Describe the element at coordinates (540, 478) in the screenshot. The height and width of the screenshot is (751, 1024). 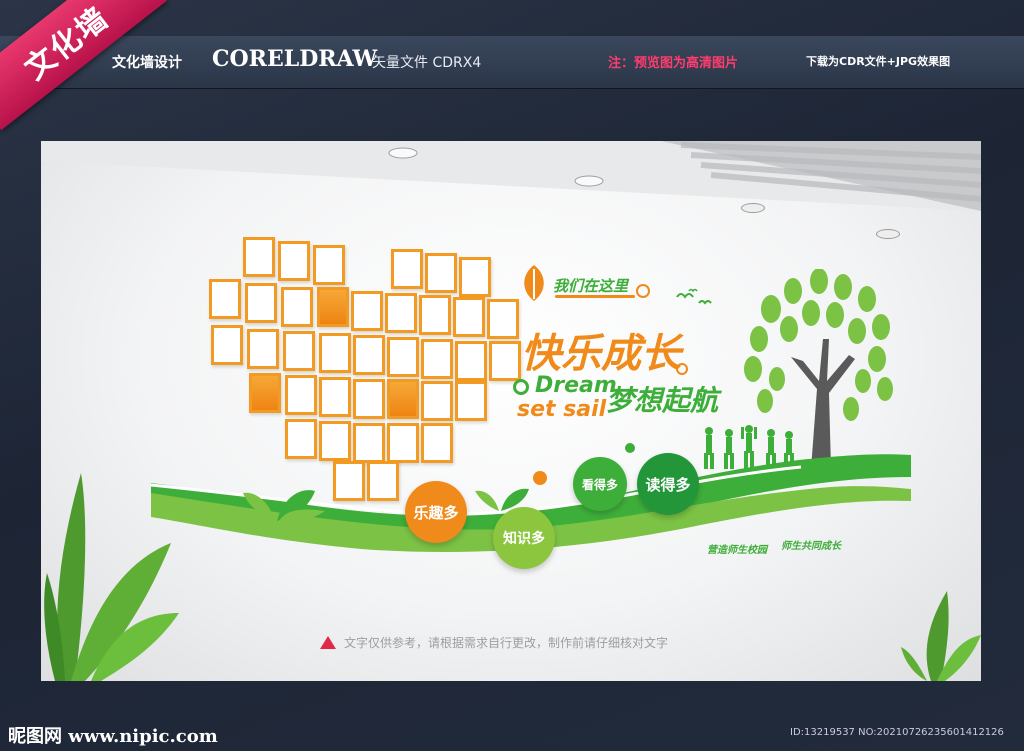
I see `dot-orange` at that location.